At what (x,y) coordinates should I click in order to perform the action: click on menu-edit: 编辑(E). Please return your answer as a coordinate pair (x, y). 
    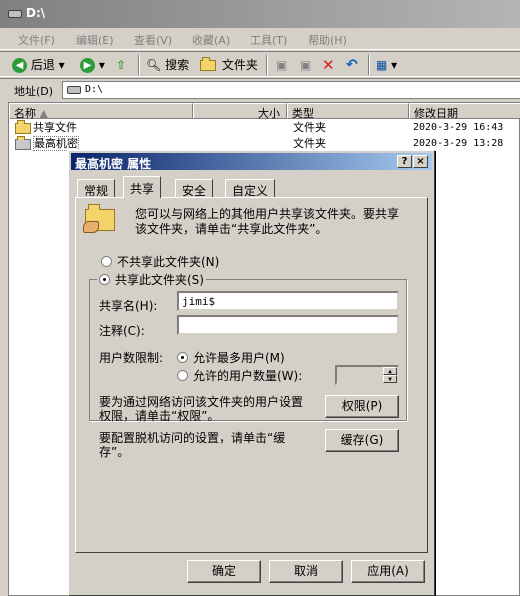
    Looking at the image, I should click on (95, 40).